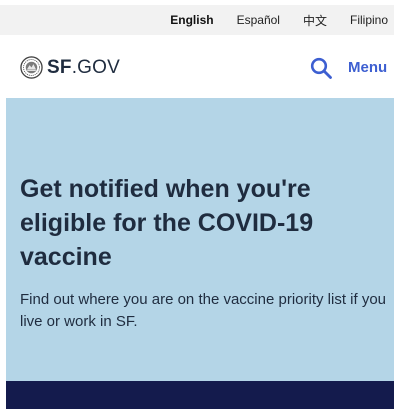 The height and width of the screenshot is (409, 394). What do you see at coordinates (59, 67) in the screenshot?
I see `logo-sf-text: SF` at bounding box center [59, 67].